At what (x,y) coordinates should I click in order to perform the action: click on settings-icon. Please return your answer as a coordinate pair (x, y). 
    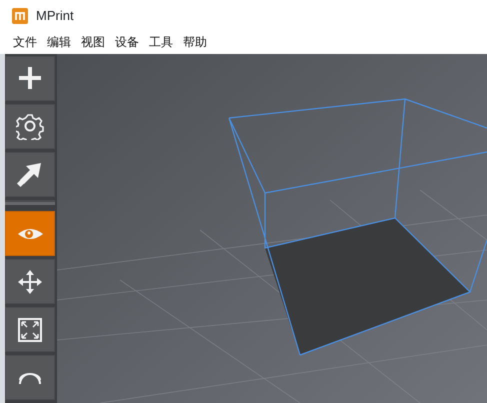
    Looking at the image, I should click on (30, 126).